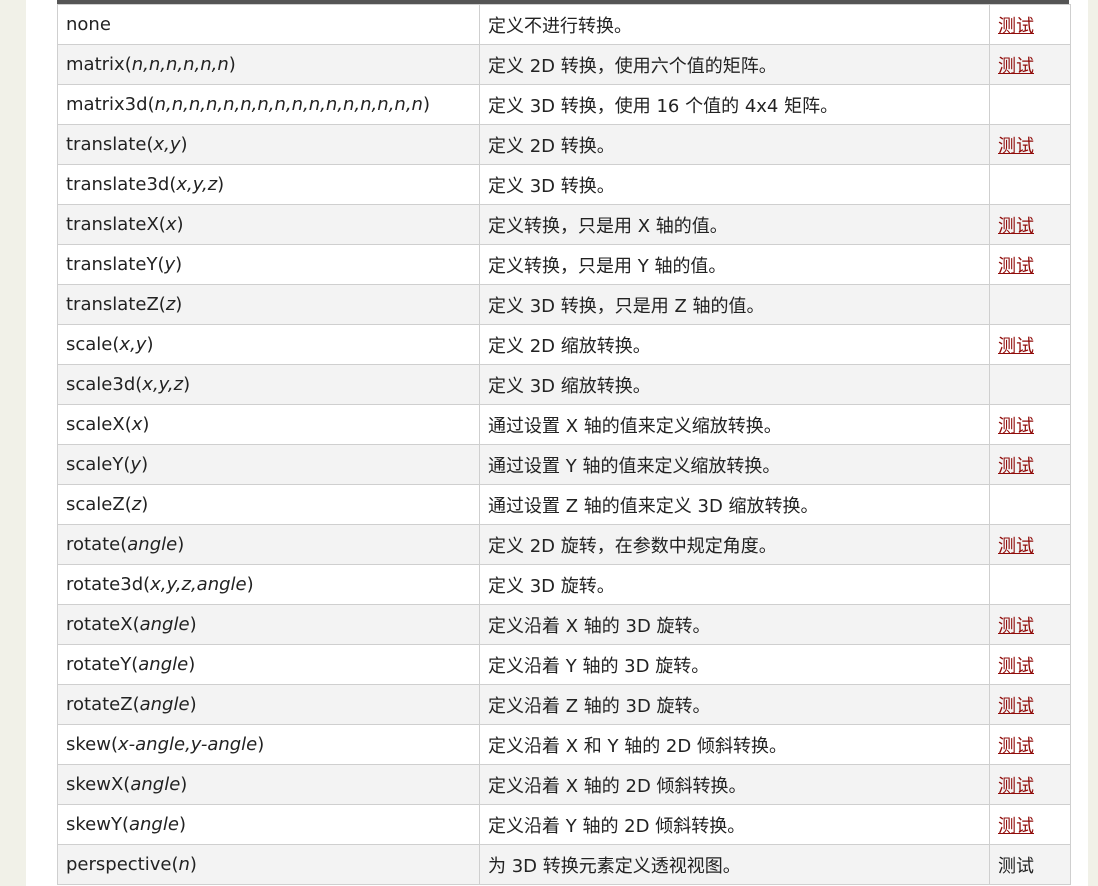  Describe the element at coordinates (184, 864) in the screenshot. I see `function-args: n` at that location.